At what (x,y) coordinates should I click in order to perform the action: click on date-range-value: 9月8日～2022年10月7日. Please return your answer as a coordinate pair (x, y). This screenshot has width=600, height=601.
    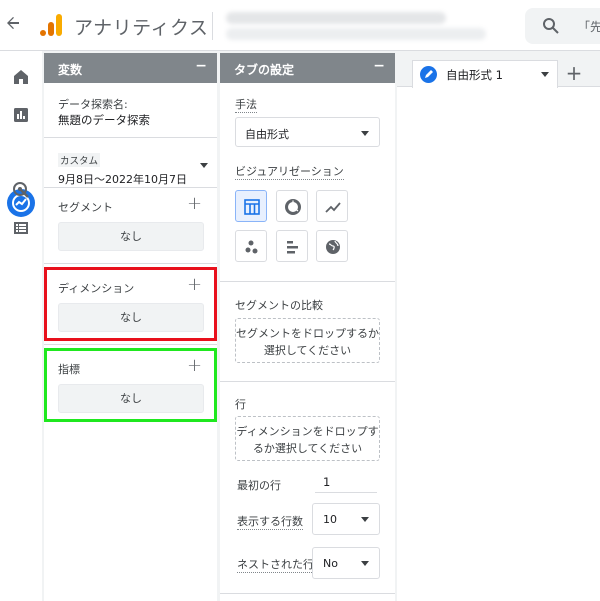
    Looking at the image, I should click on (122, 179).